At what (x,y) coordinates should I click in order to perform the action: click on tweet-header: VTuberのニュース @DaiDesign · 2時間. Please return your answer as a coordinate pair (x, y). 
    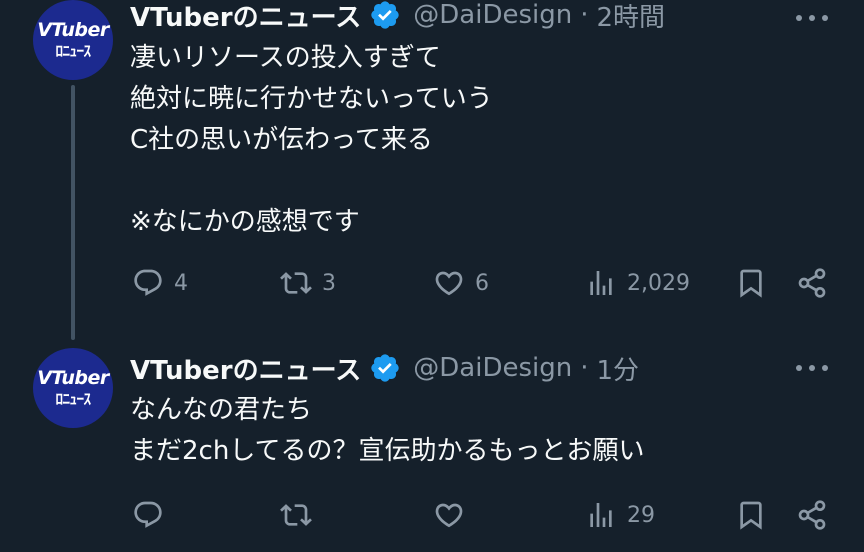
    Looking at the image, I should click on (397, 16).